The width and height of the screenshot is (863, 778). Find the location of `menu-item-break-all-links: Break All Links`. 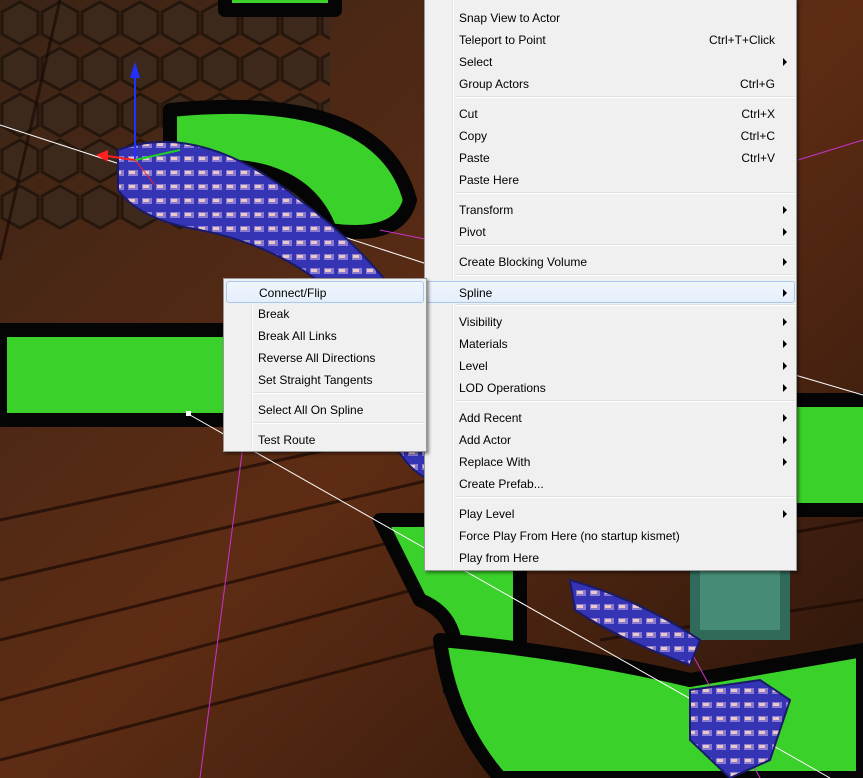

menu-item-break-all-links: Break All Links is located at coordinates (325, 336).